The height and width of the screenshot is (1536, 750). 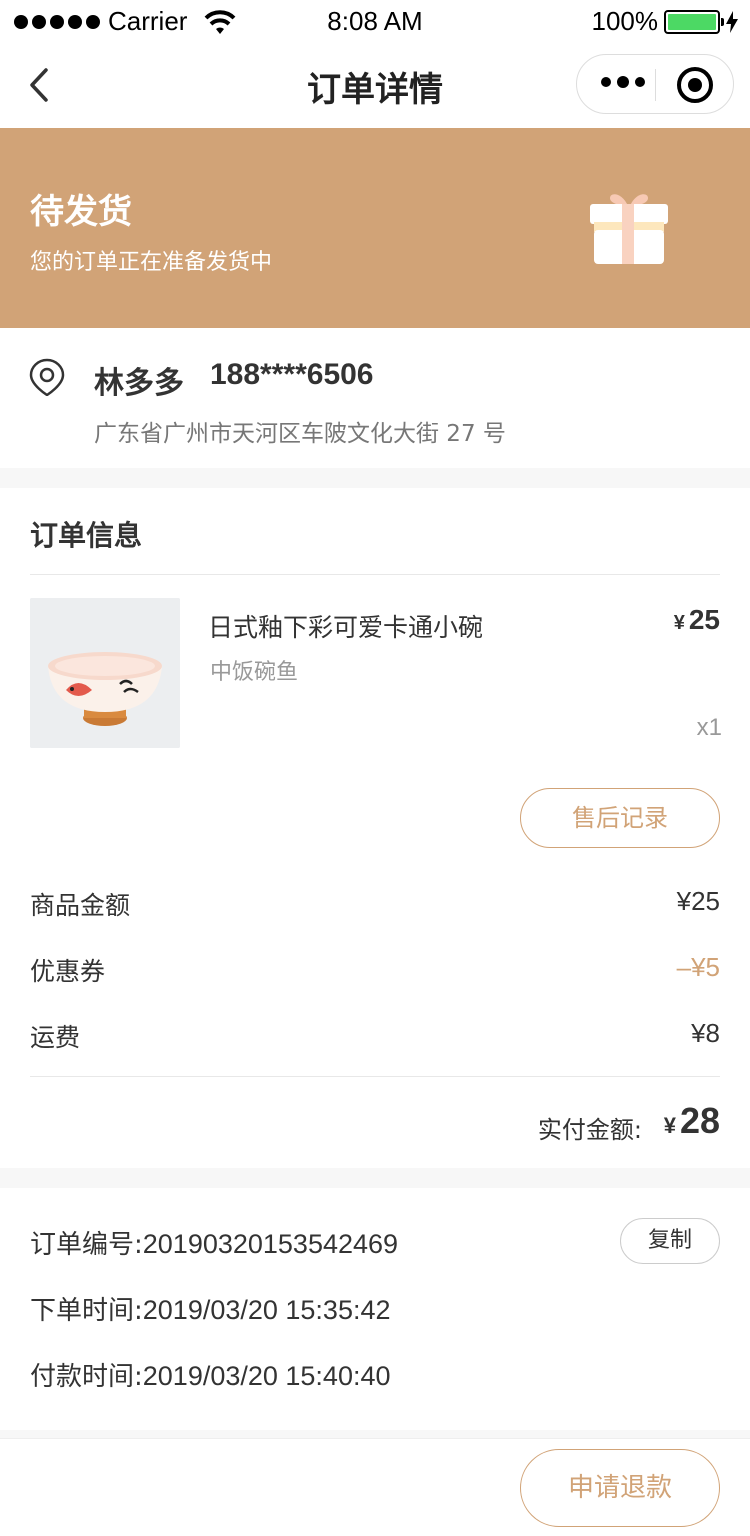 I want to click on mini-program-capsule, so click(x=655, y=84).